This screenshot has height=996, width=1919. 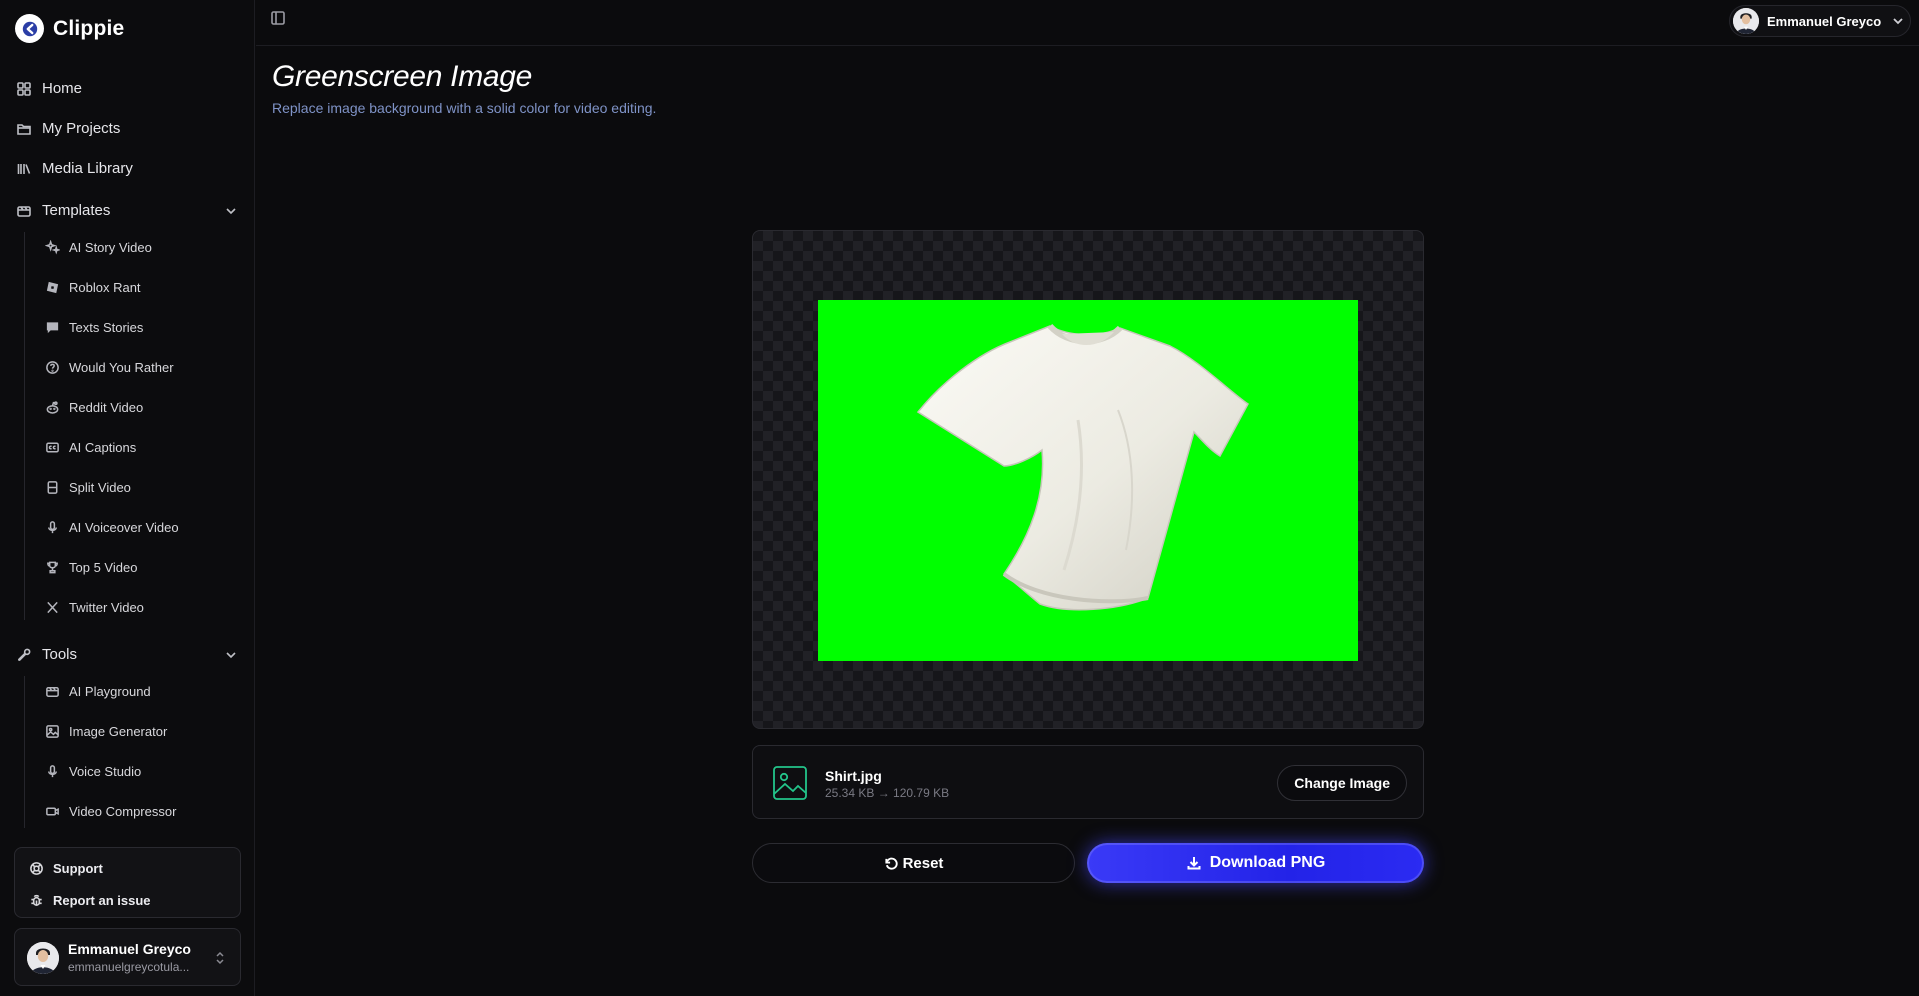 I want to click on template-ai-story-video: AI Story Video, so click(x=98, y=247).